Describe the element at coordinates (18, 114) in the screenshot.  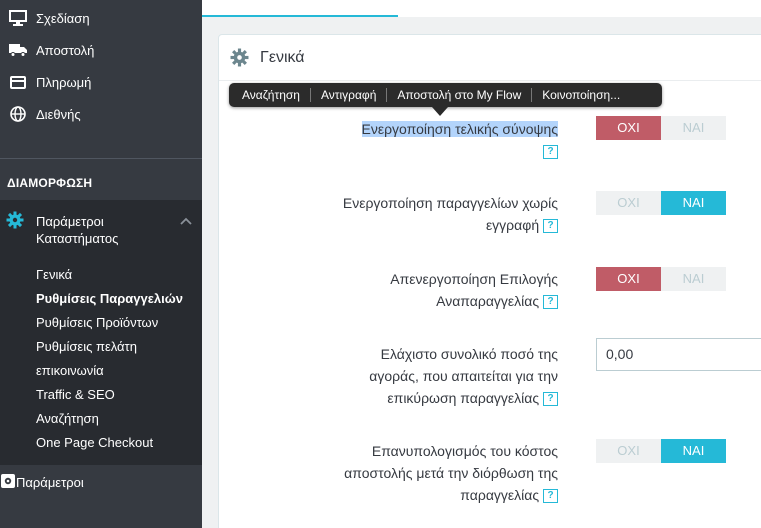
I see `globe-icon` at that location.